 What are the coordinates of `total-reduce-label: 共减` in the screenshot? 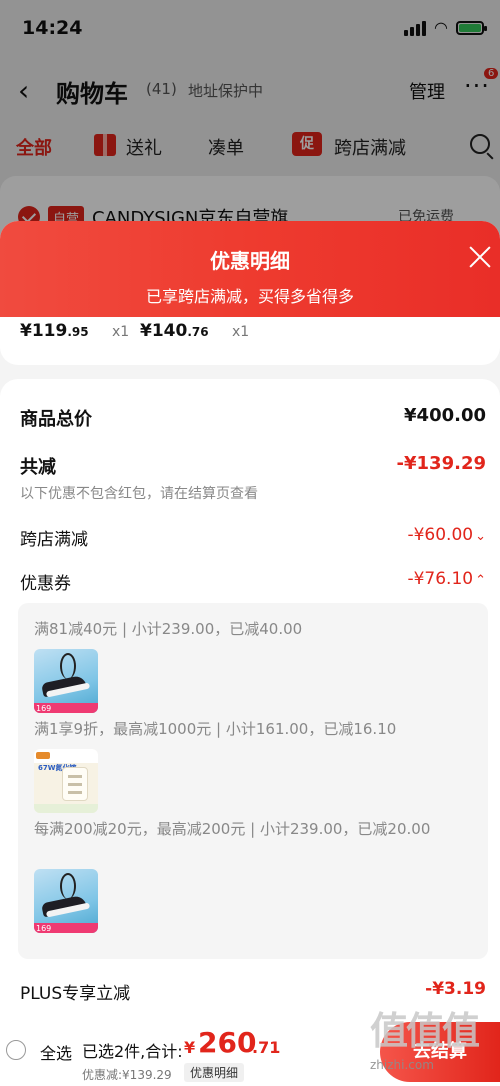 It's located at (38, 467).